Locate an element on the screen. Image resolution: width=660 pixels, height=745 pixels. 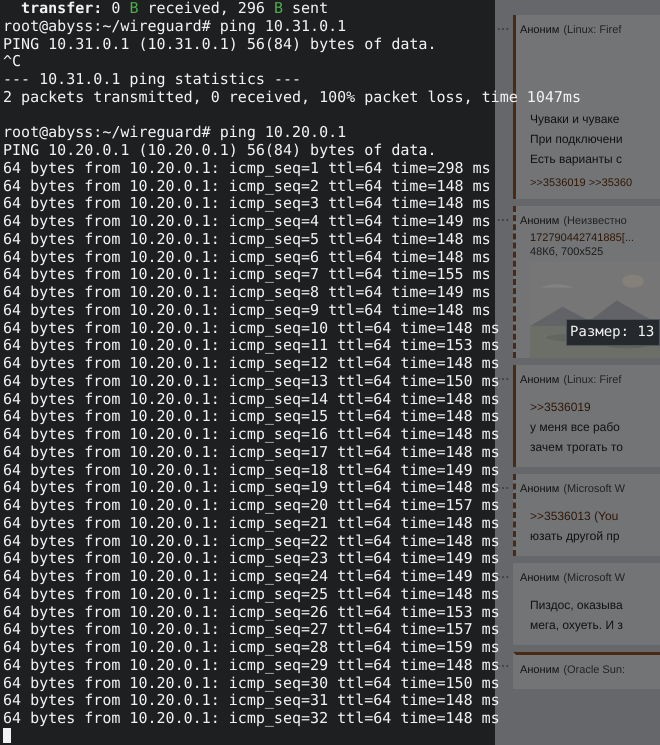
tooltip: Размер: 13 is located at coordinates (613, 332).